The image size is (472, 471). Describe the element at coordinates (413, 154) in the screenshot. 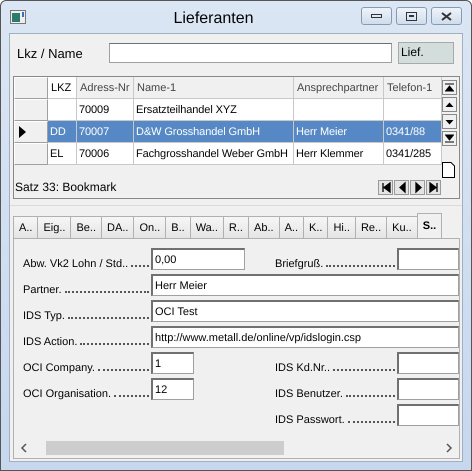

I see `table-cell: 0341/285` at that location.